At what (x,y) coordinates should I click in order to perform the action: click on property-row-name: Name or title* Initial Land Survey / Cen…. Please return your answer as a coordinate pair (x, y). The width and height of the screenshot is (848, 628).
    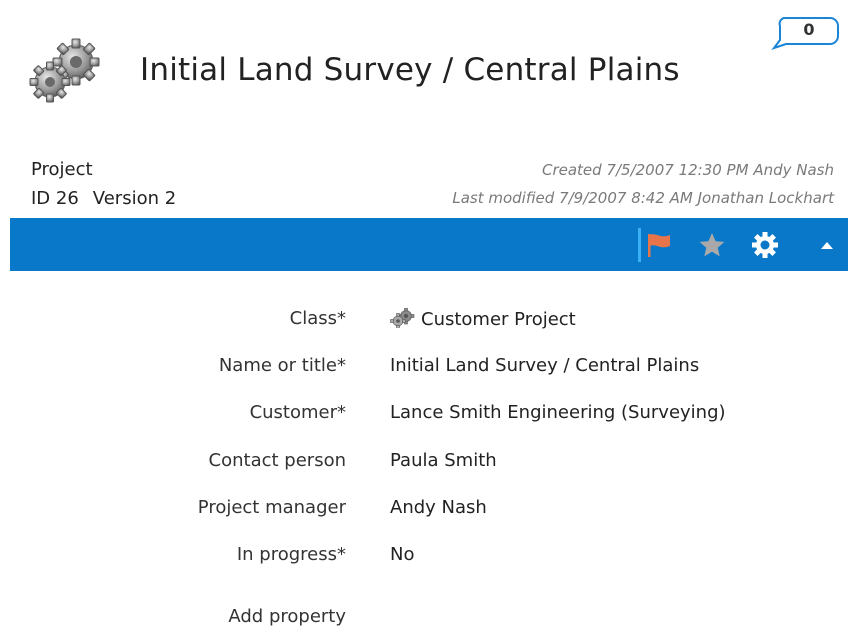
    Looking at the image, I should click on (424, 370).